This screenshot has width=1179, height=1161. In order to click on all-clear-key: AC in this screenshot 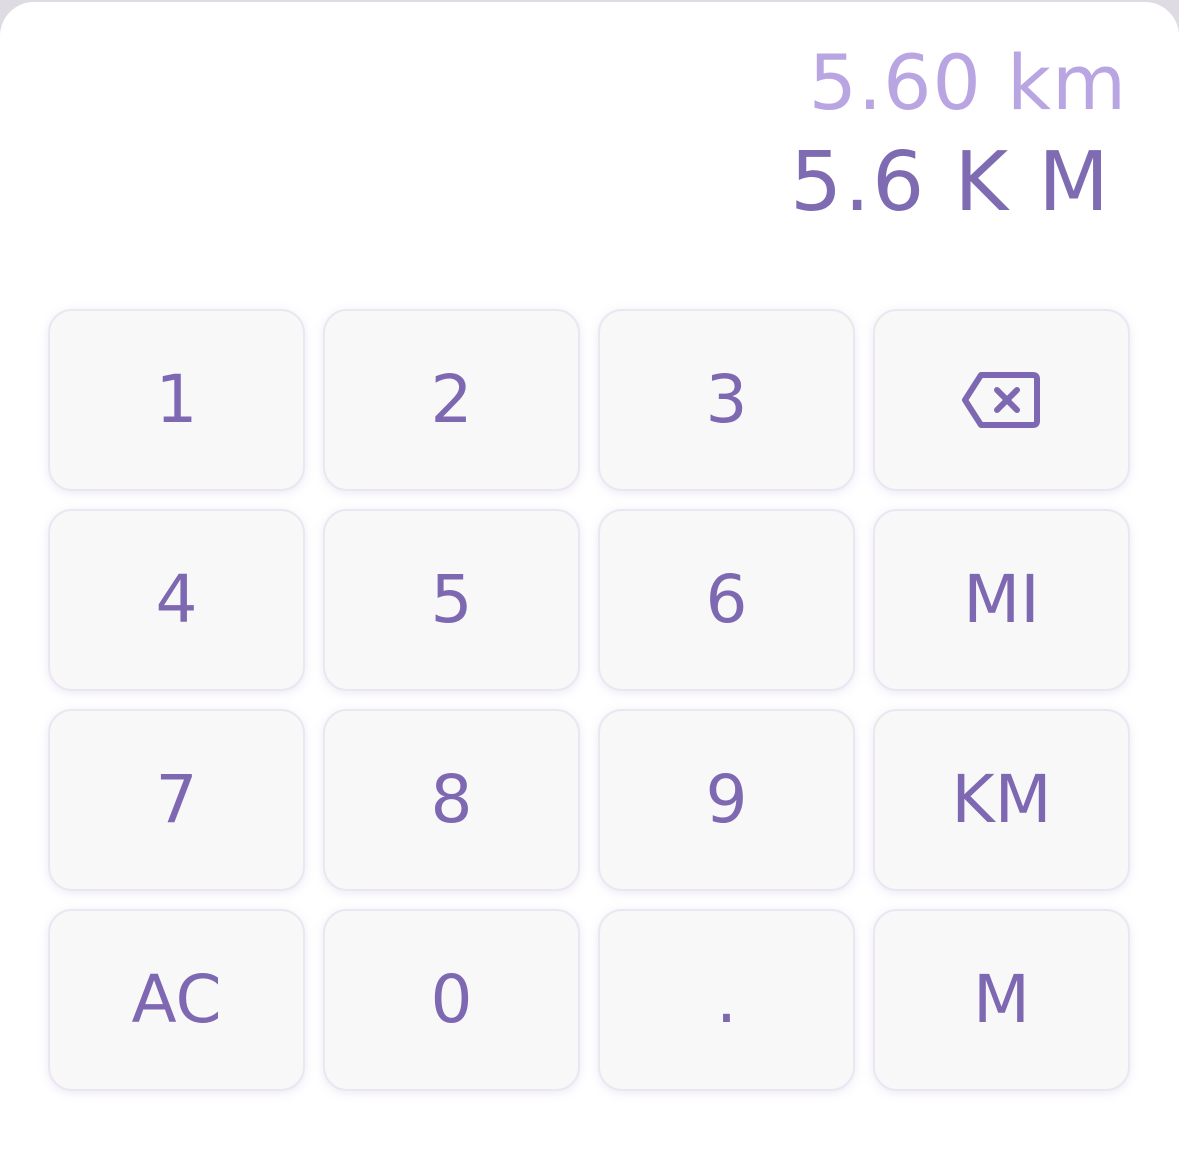, I will do `click(176, 1000)`.